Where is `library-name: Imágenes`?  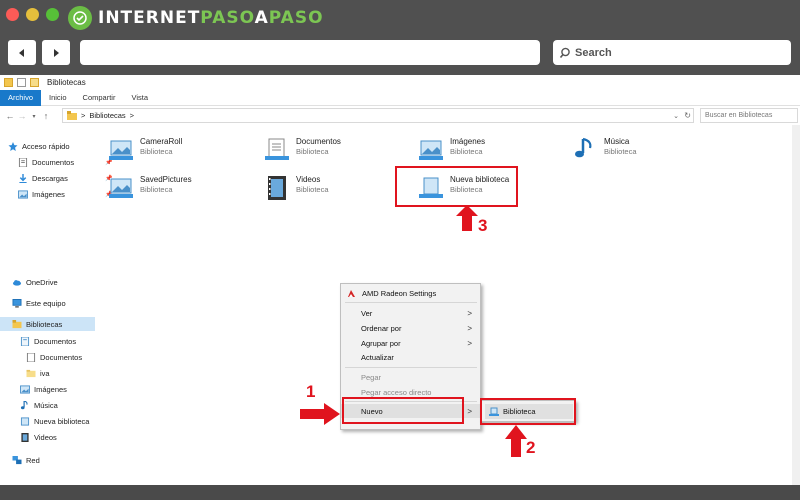 library-name: Imágenes is located at coordinates (468, 141).